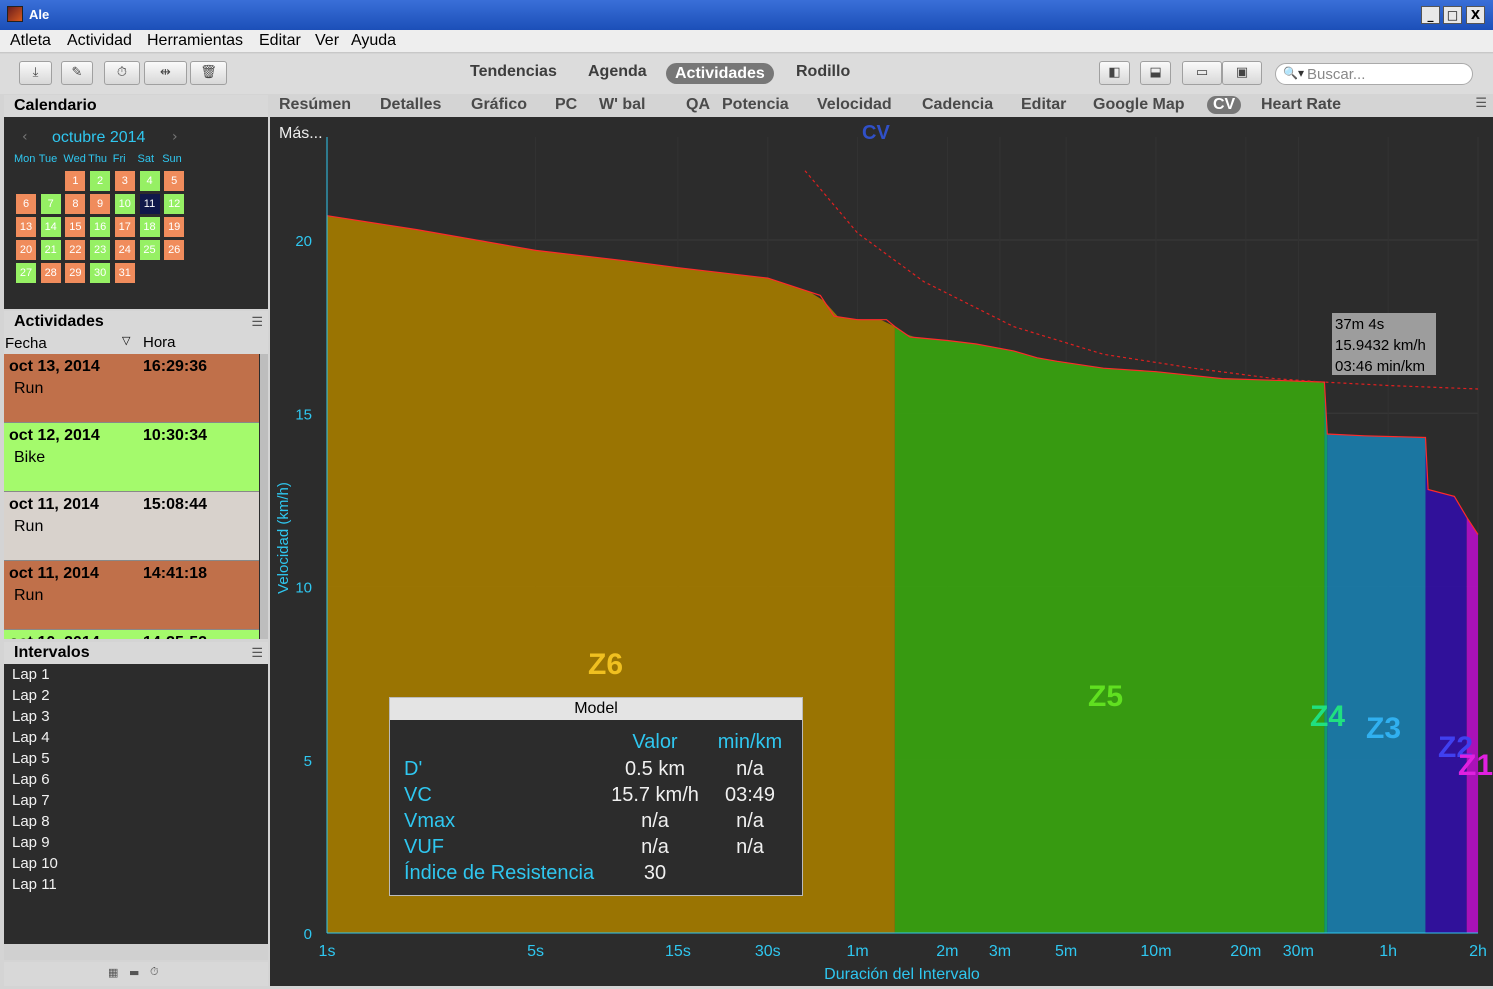 This screenshot has height=989, width=1493. What do you see at coordinates (1481, 103) in the screenshot?
I see `subtabs-menu-icon: ☰` at bounding box center [1481, 103].